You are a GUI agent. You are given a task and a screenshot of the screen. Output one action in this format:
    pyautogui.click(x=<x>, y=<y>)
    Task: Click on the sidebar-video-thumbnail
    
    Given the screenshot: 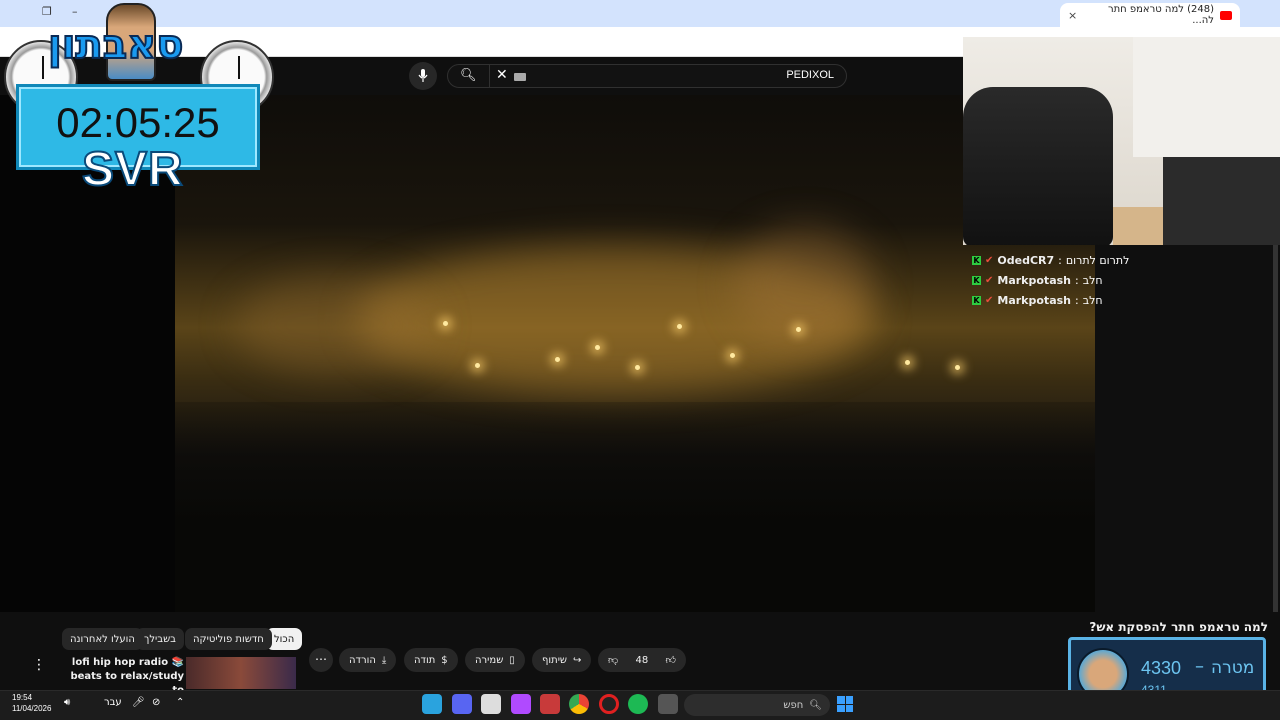 What is the action you would take?
    pyautogui.click(x=241, y=673)
    